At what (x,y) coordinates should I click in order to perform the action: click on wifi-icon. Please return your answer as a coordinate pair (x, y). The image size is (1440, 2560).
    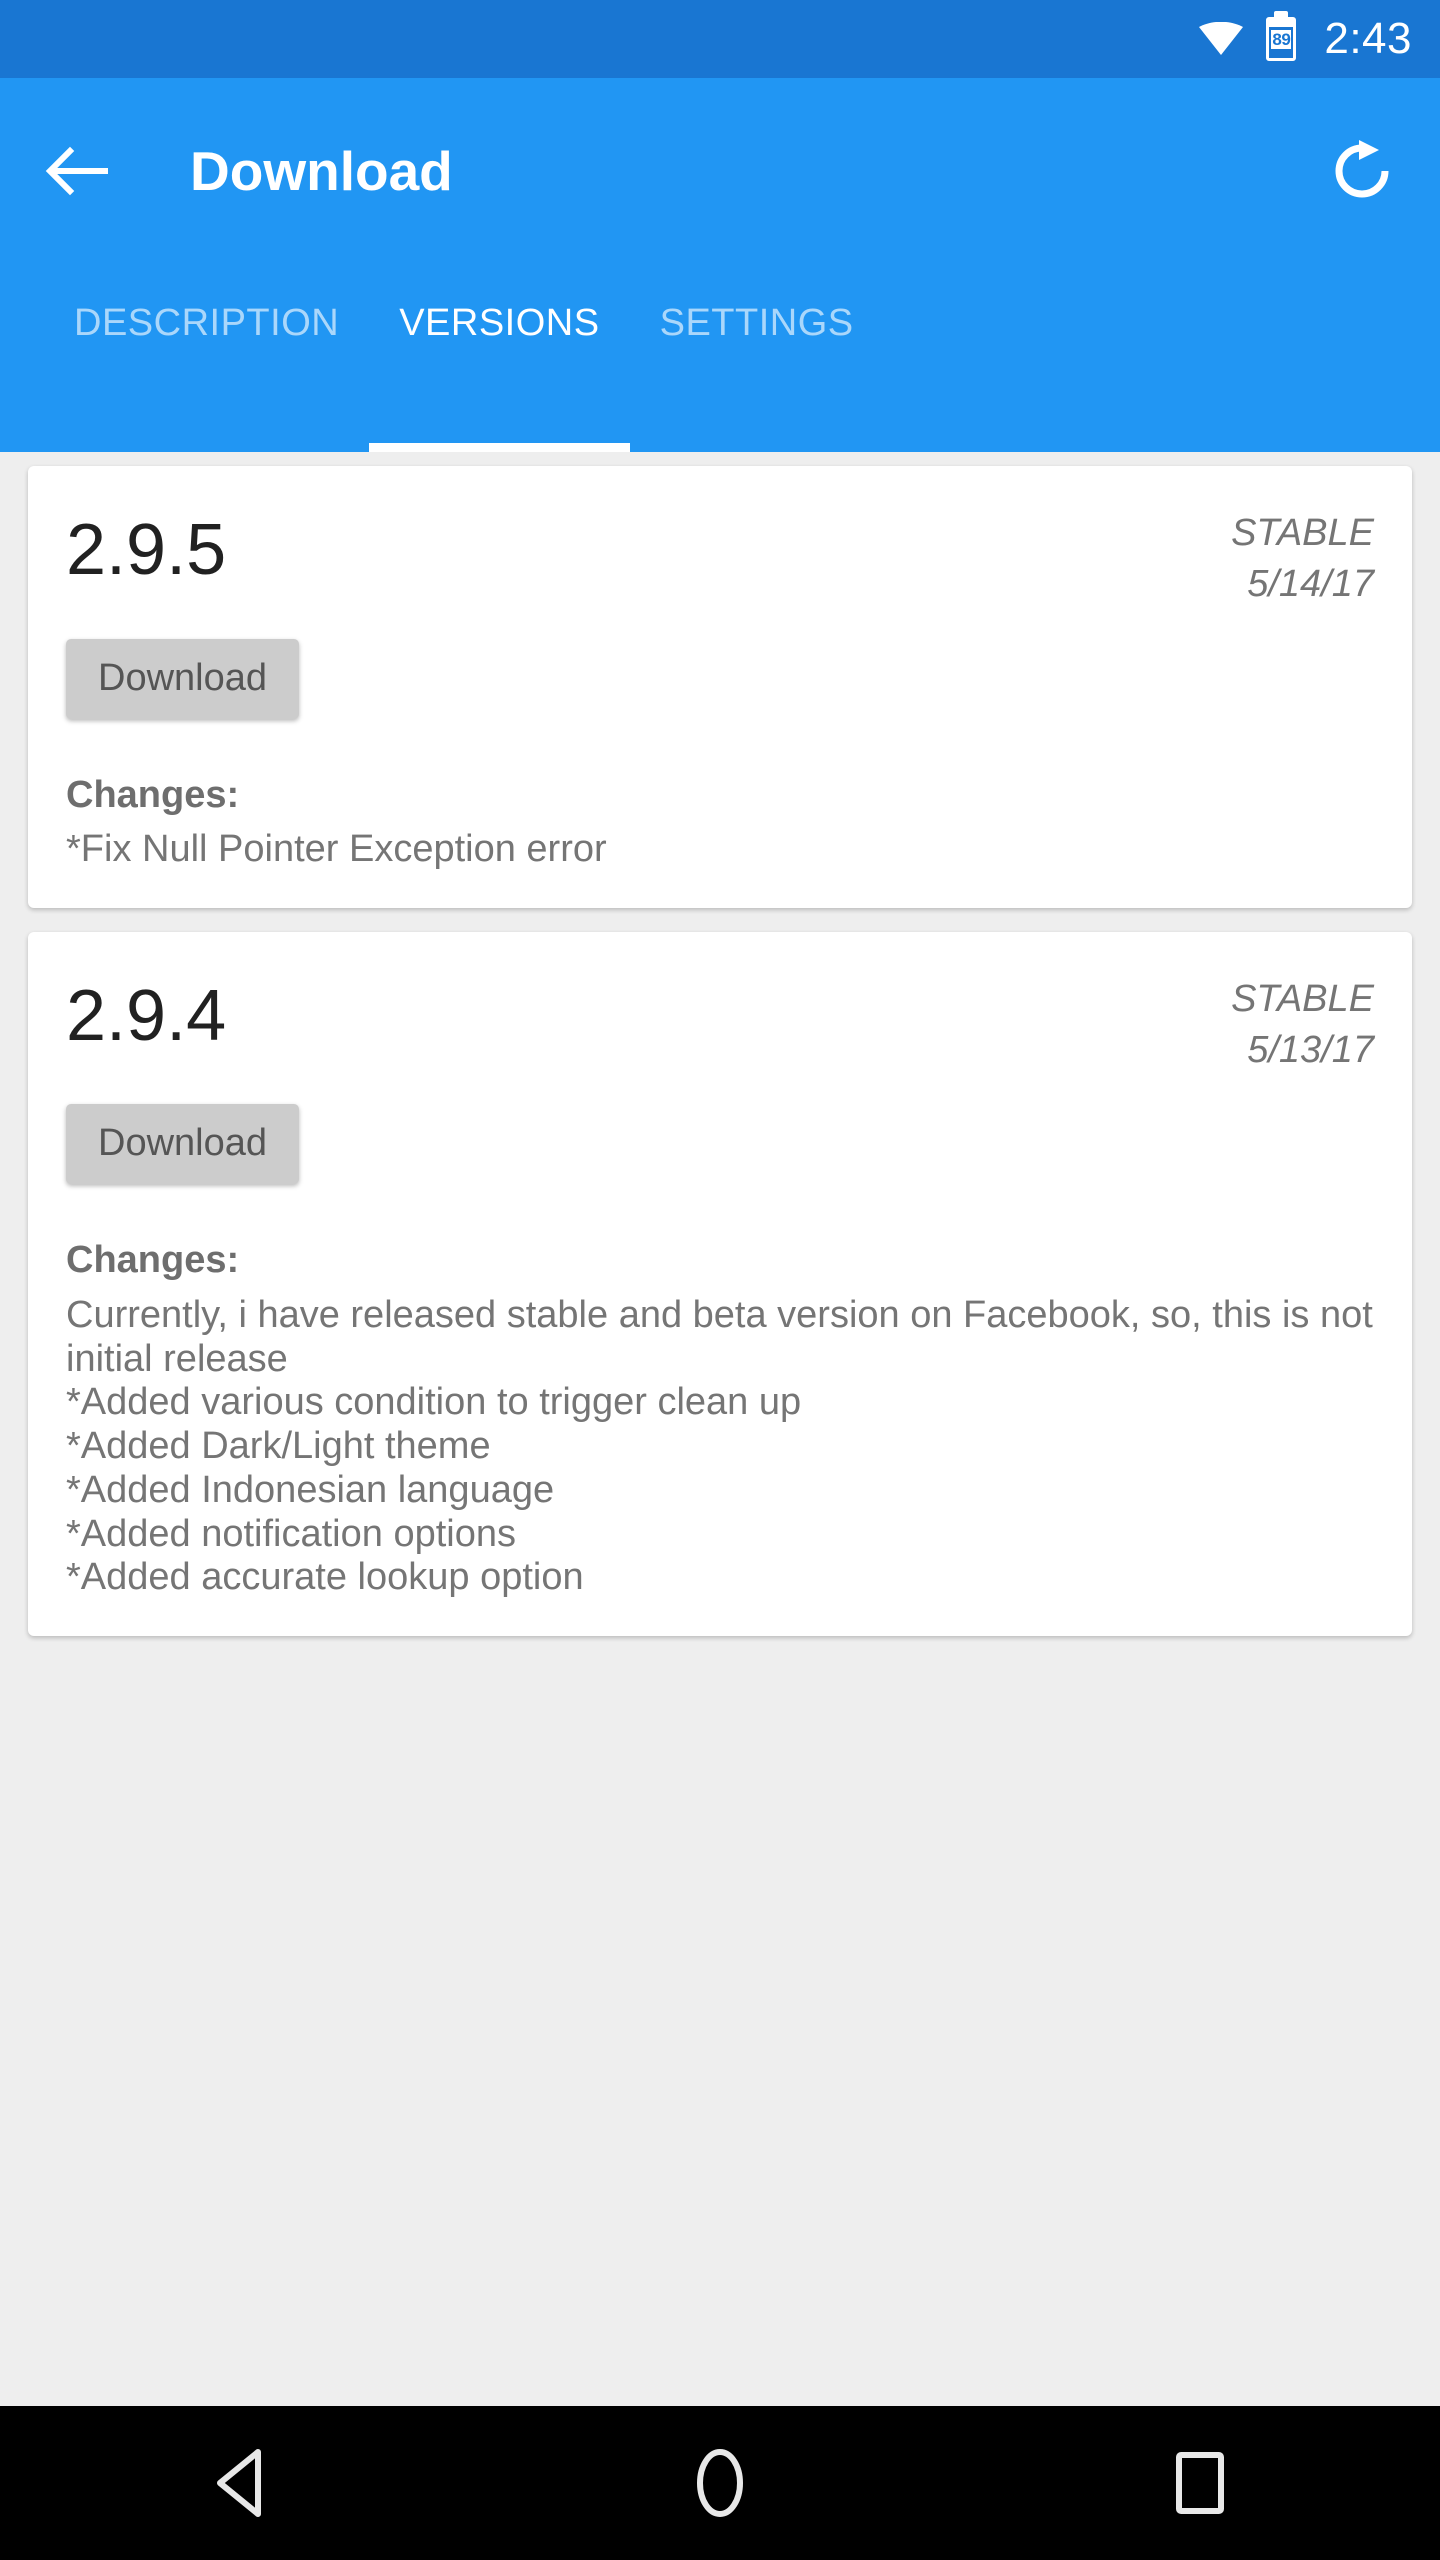
    Looking at the image, I should click on (1221, 39).